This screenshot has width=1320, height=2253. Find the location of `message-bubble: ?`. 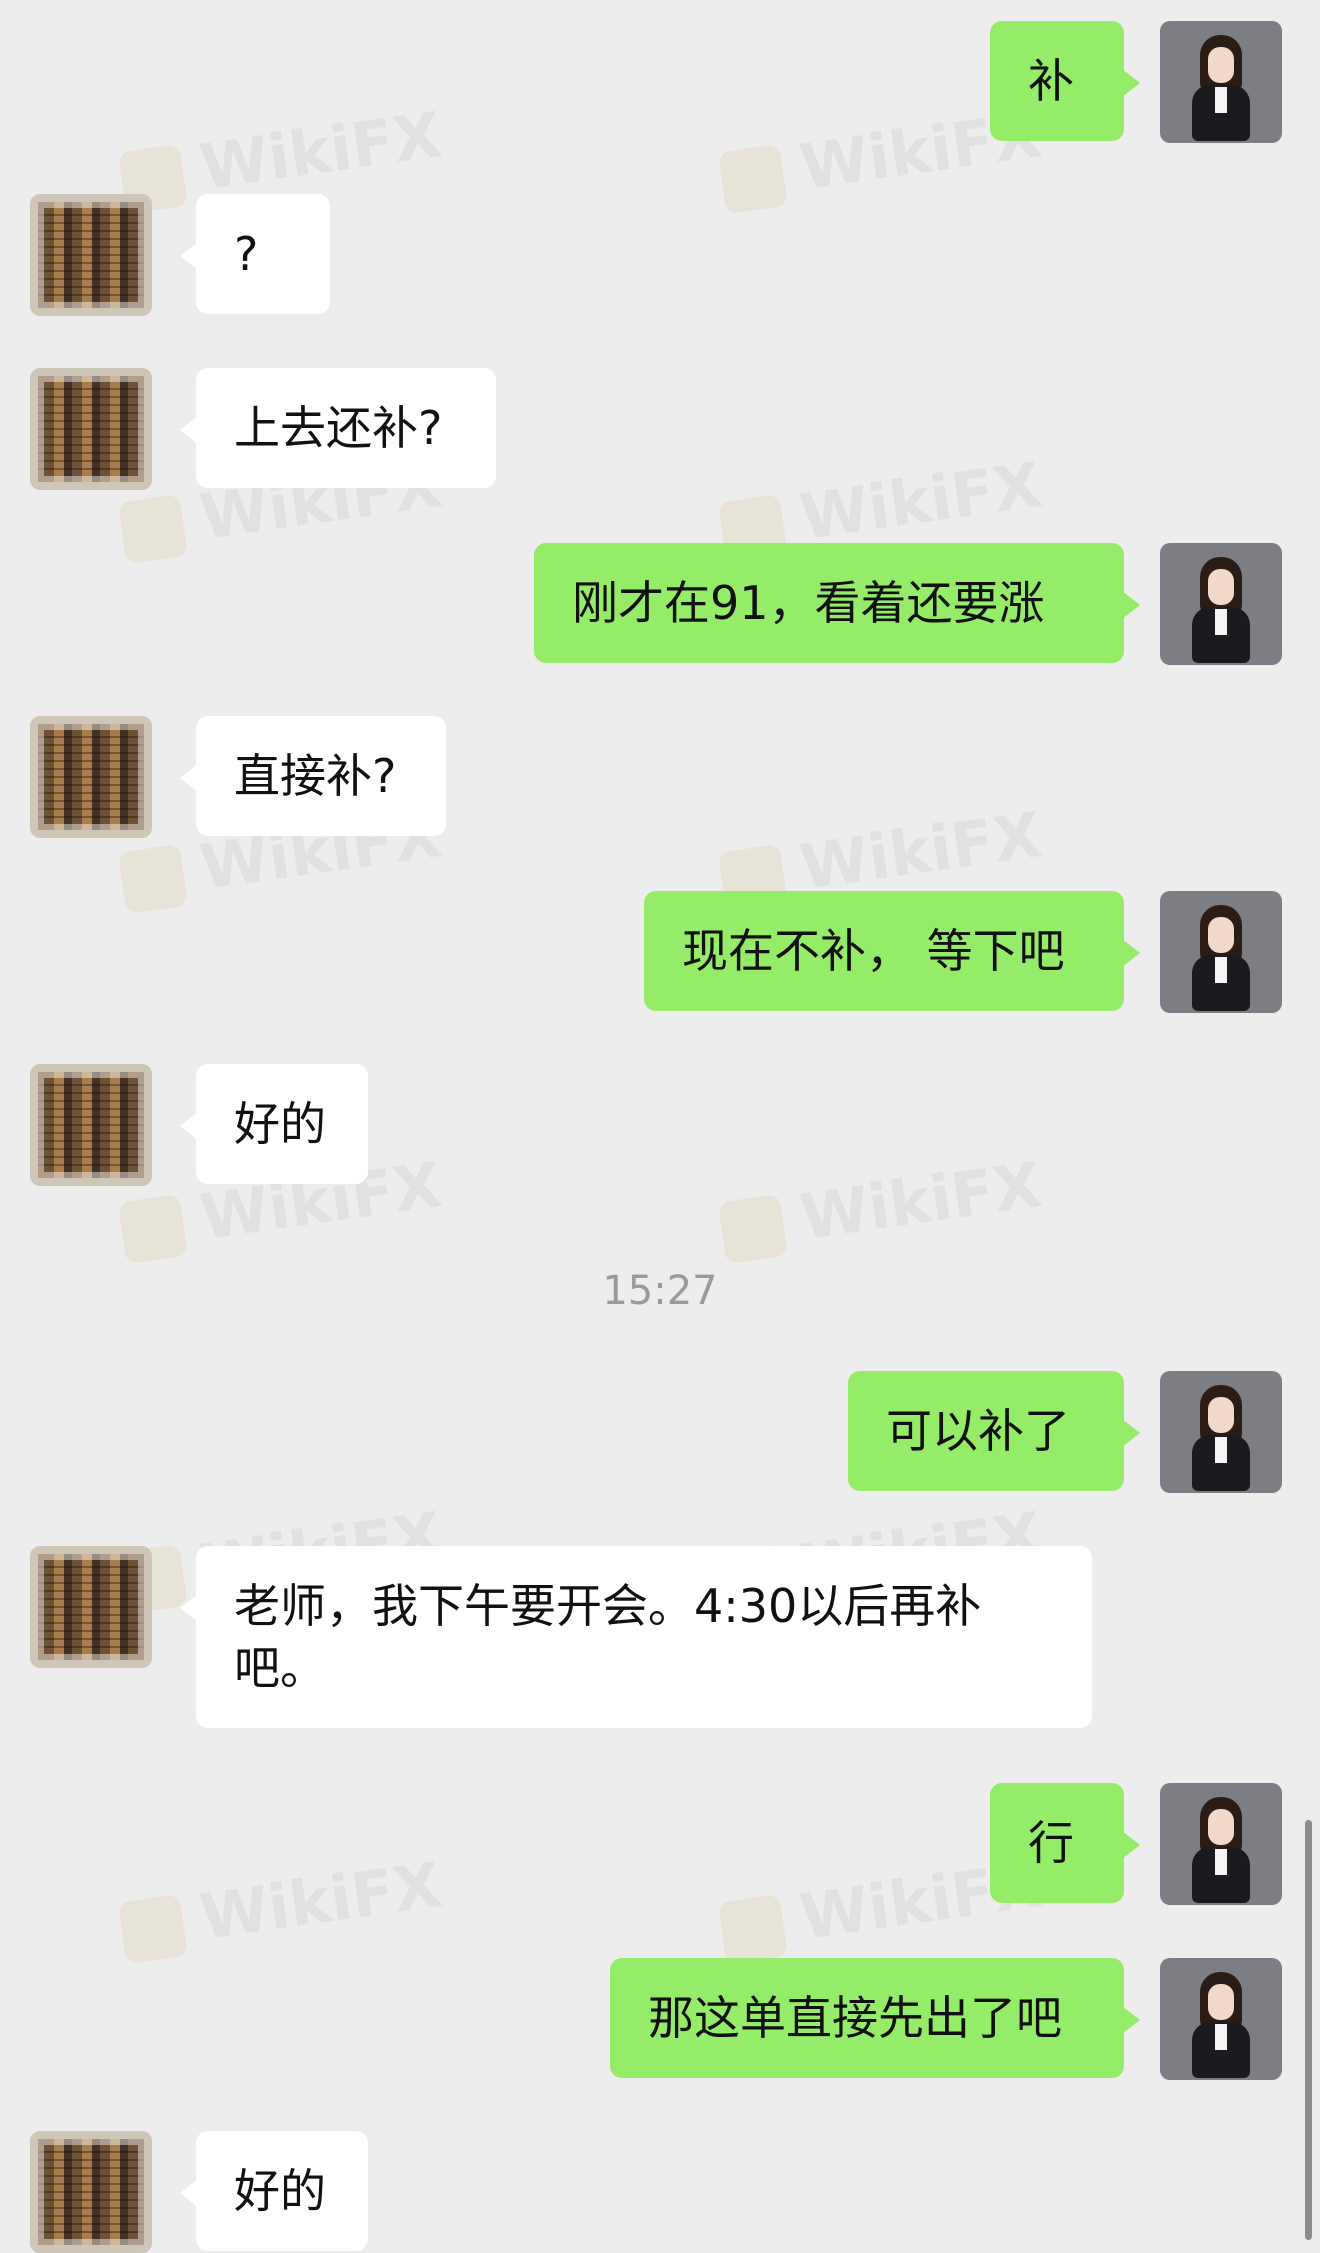

message-bubble: ? is located at coordinates (255, 254).